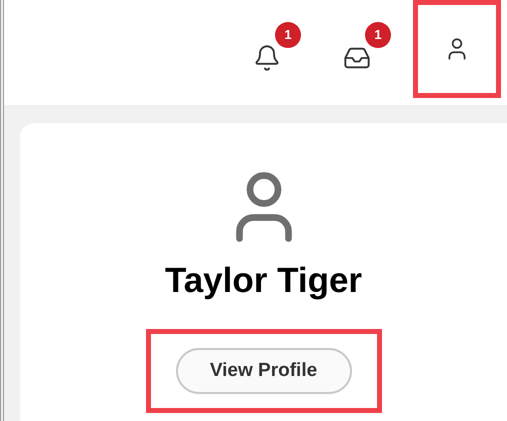  I want to click on profile-name: Taylor Tiger, so click(263, 281).